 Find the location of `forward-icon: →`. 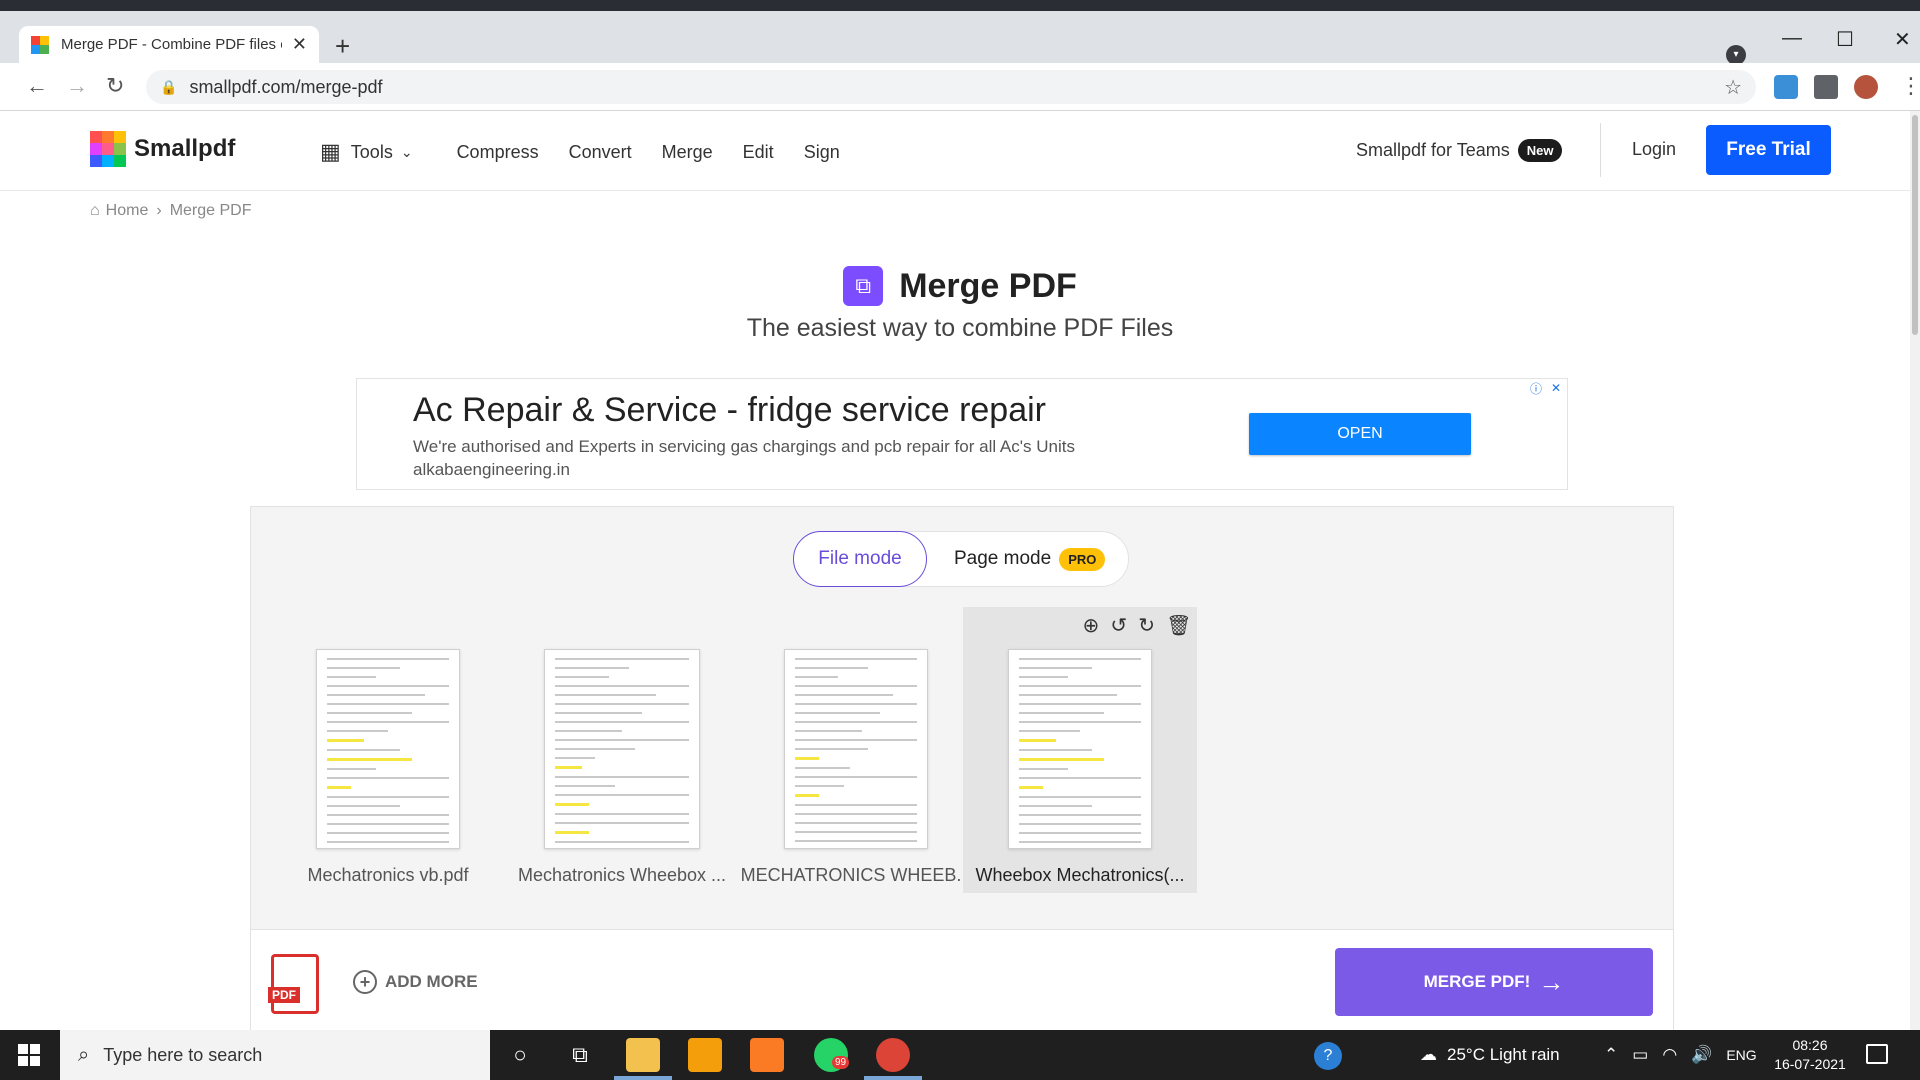

forward-icon: → is located at coordinates (77, 86).